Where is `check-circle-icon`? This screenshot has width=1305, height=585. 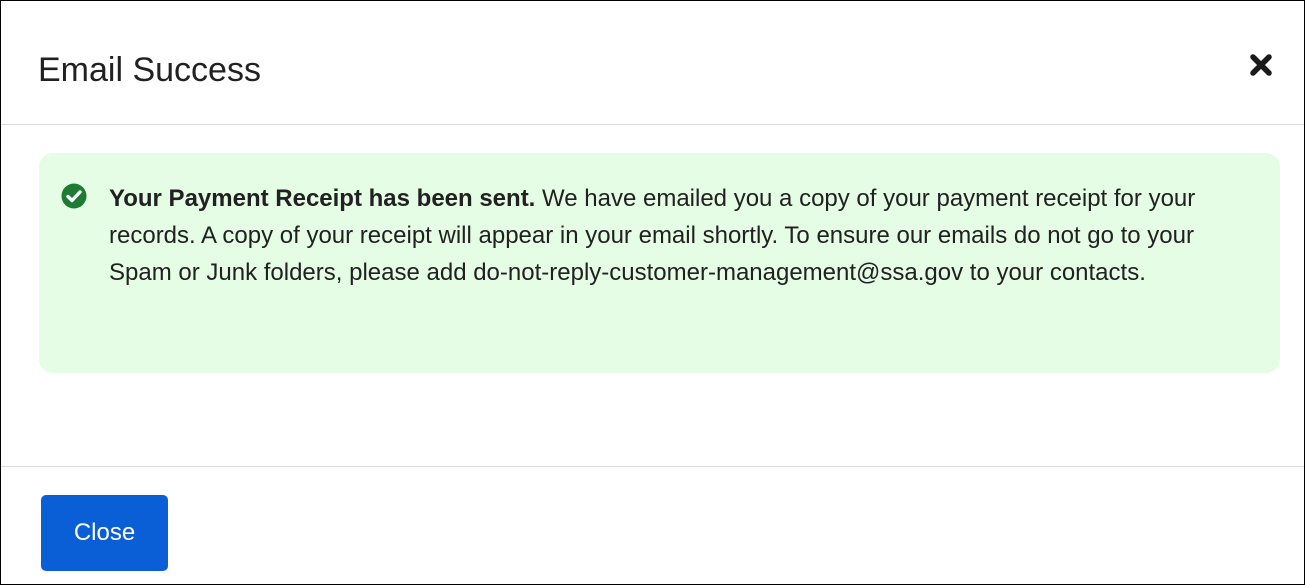 check-circle-icon is located at coordinates (74, 196).